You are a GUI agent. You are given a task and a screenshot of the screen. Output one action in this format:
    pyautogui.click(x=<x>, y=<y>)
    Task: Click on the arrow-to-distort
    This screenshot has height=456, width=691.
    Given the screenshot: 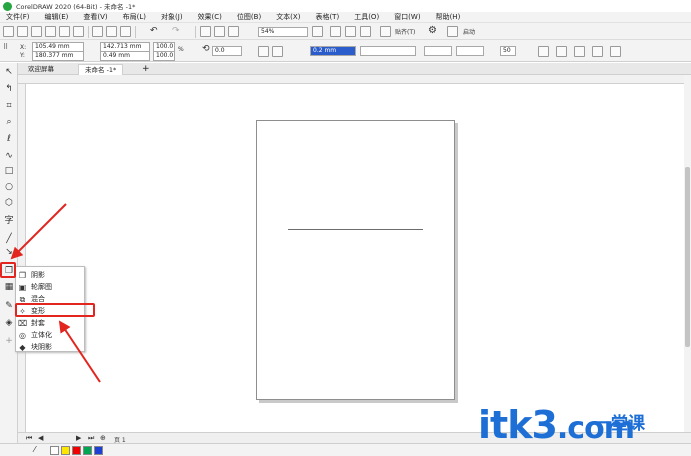 What is the action you would take?
    pyautogui.click(x=79, y=351)
    